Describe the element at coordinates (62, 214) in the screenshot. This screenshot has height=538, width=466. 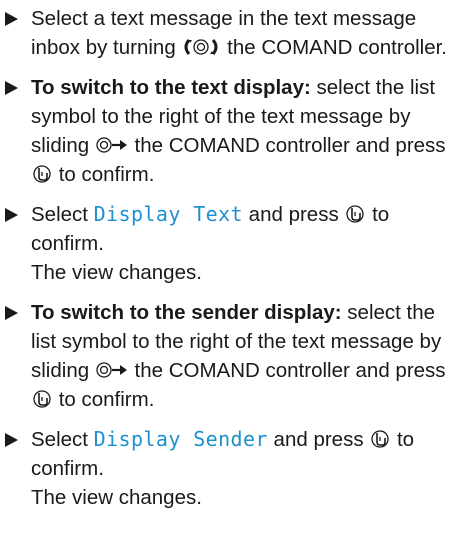
I see `step-3-text-a: Select` at that location.